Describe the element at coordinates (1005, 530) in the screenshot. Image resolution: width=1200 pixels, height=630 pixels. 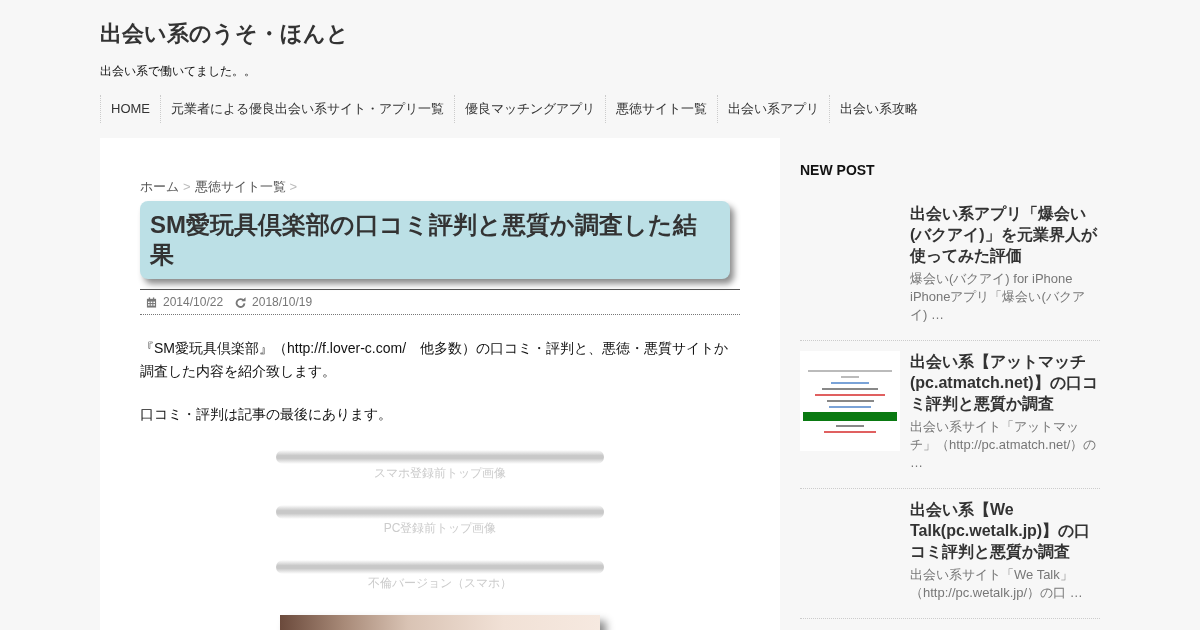
I see `post-title-link: 出会い系【We Talk(pc.wetalk.jp)】の口コミ評判と悪質か調査` at that location.